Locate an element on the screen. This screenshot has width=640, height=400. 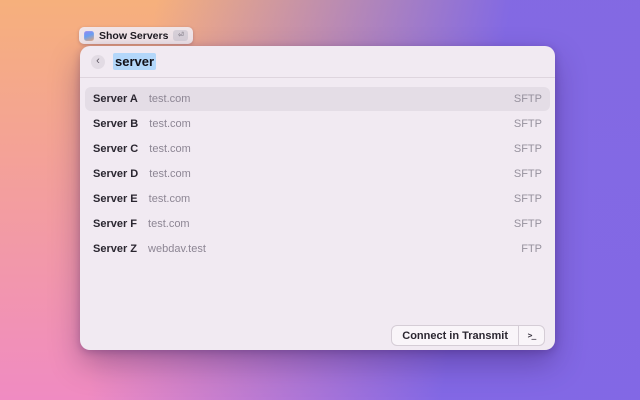
server-name: Server E is located at coordinates (115, 199).